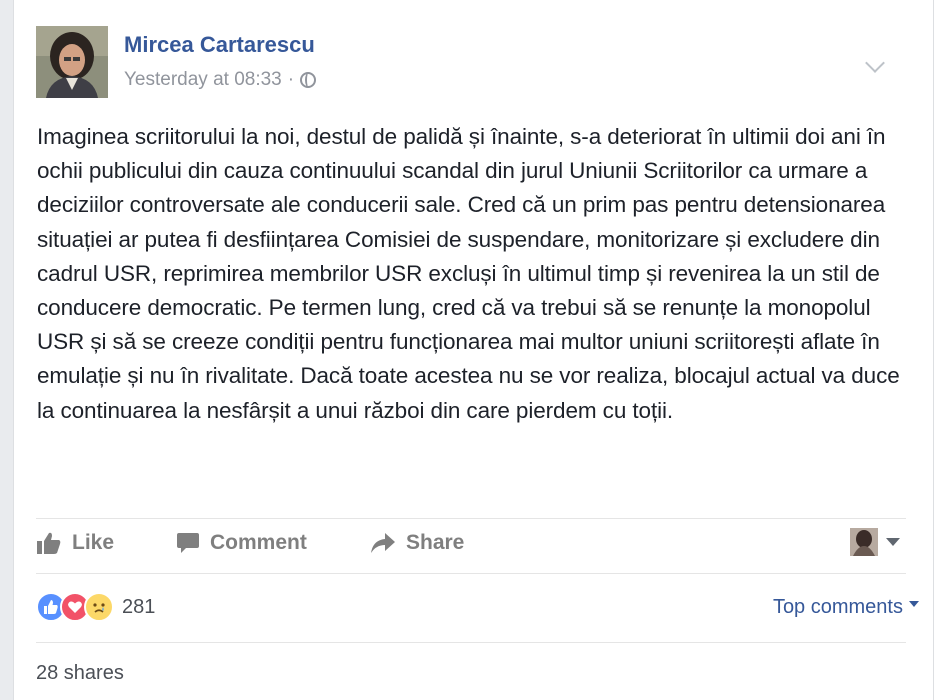 This screenshot has height=700, width=934. What do you see at coordinates (80, 673) in the screenshot?
I see `shares-count: 28 shares` at bounding box center [80, 673].